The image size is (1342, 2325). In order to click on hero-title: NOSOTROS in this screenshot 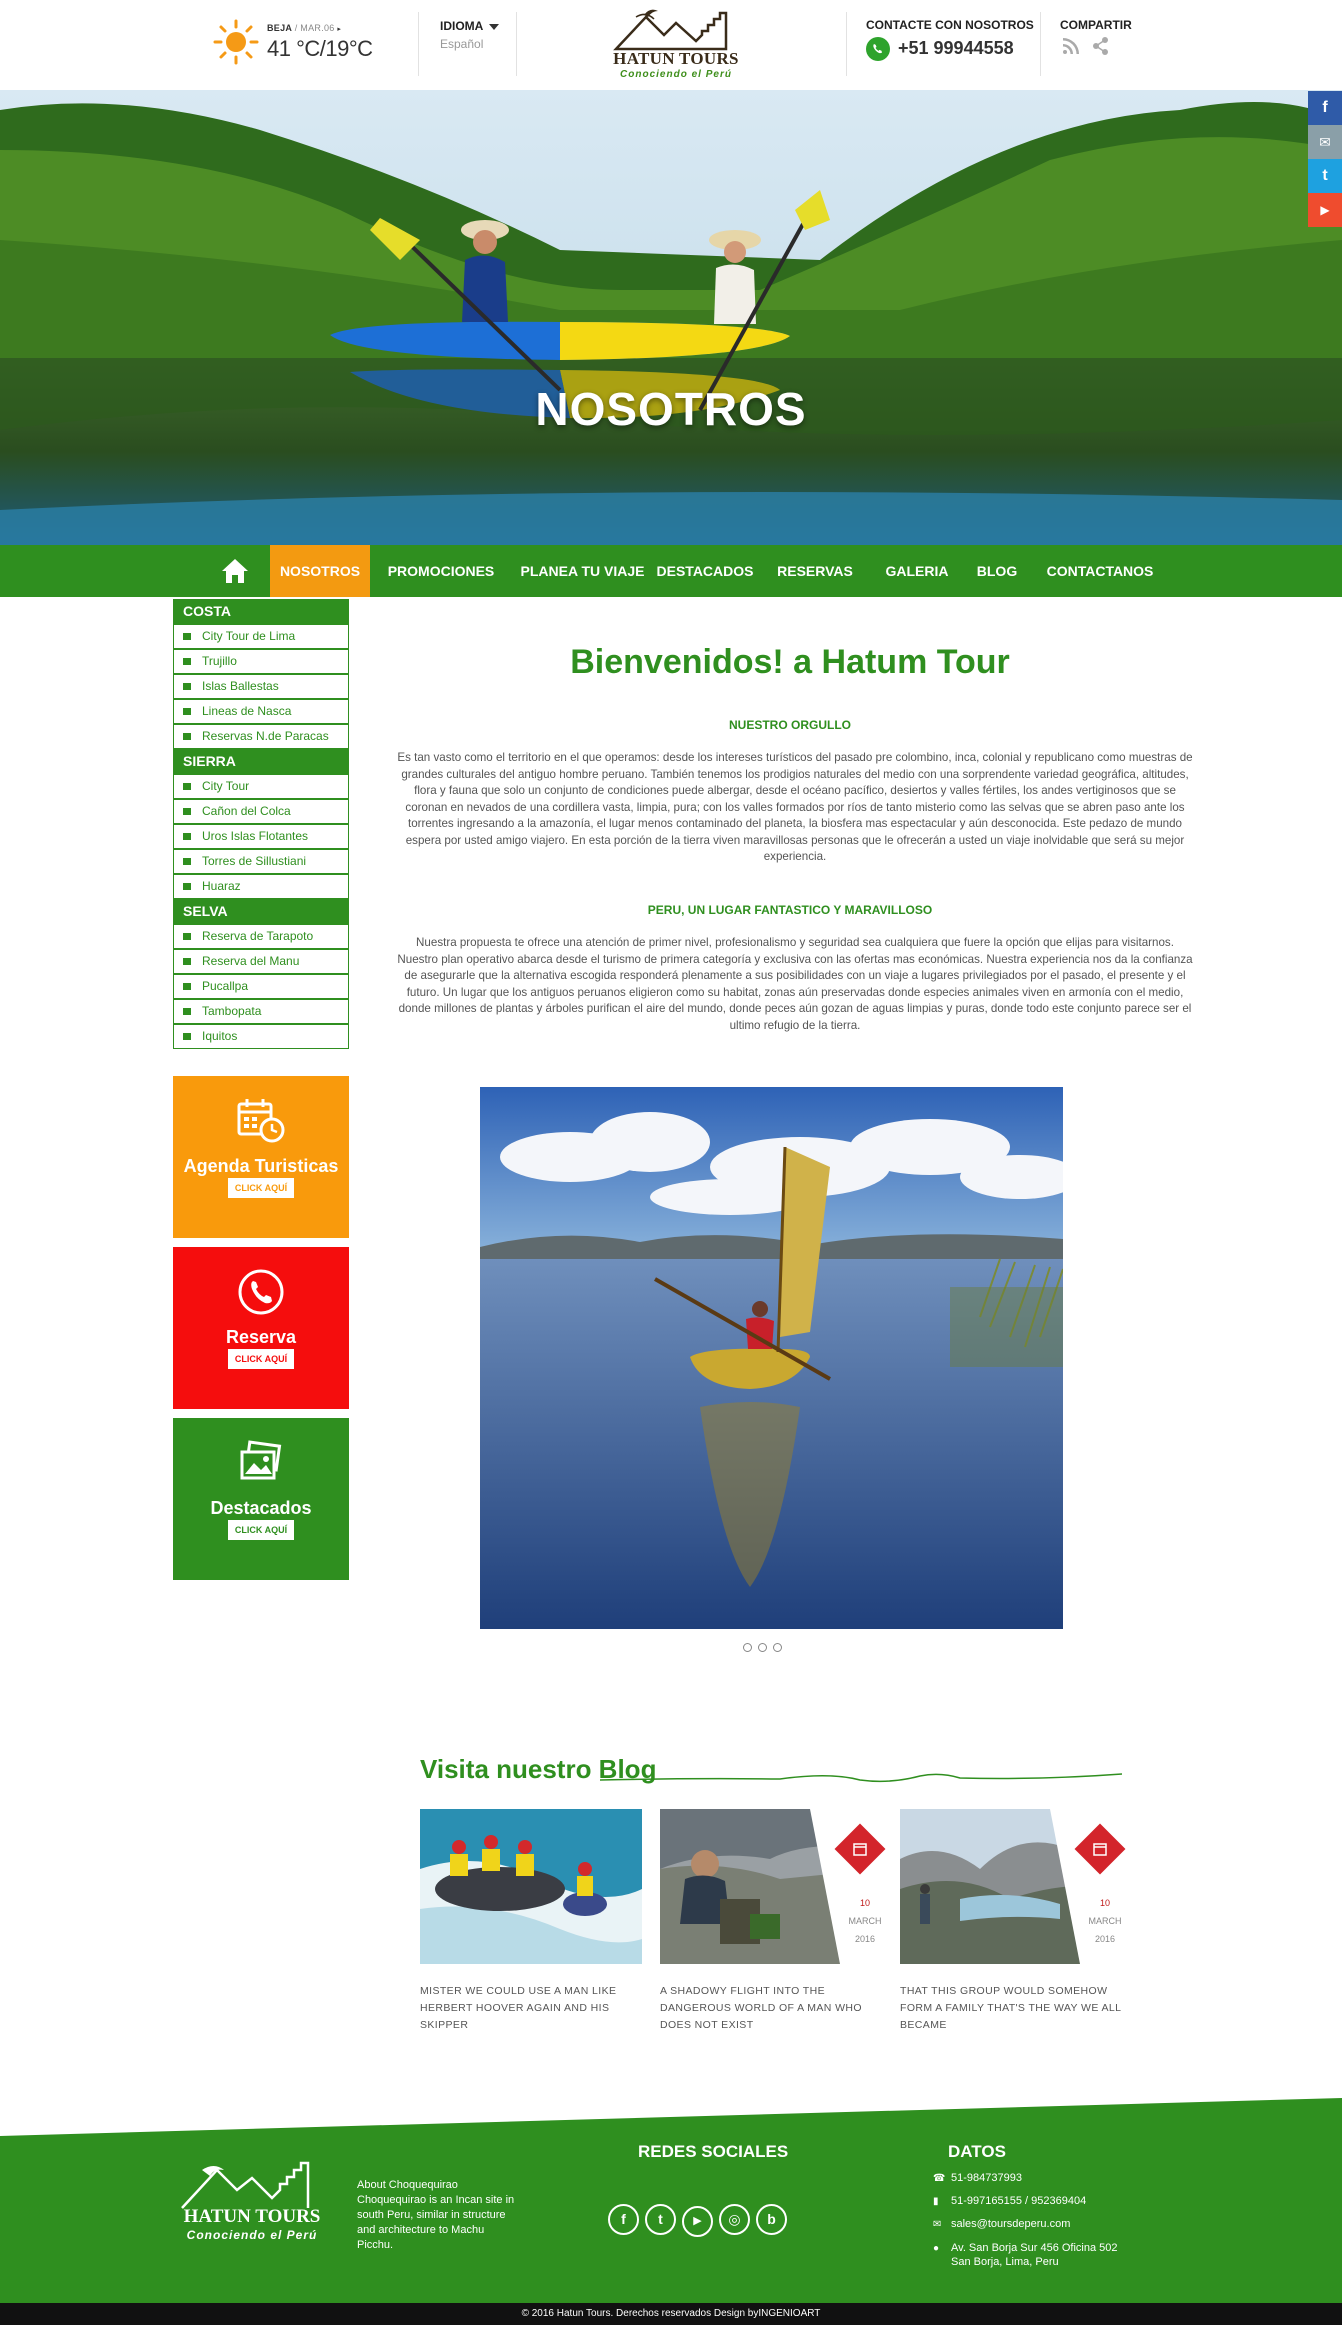, I will do `click(671, 409)`.